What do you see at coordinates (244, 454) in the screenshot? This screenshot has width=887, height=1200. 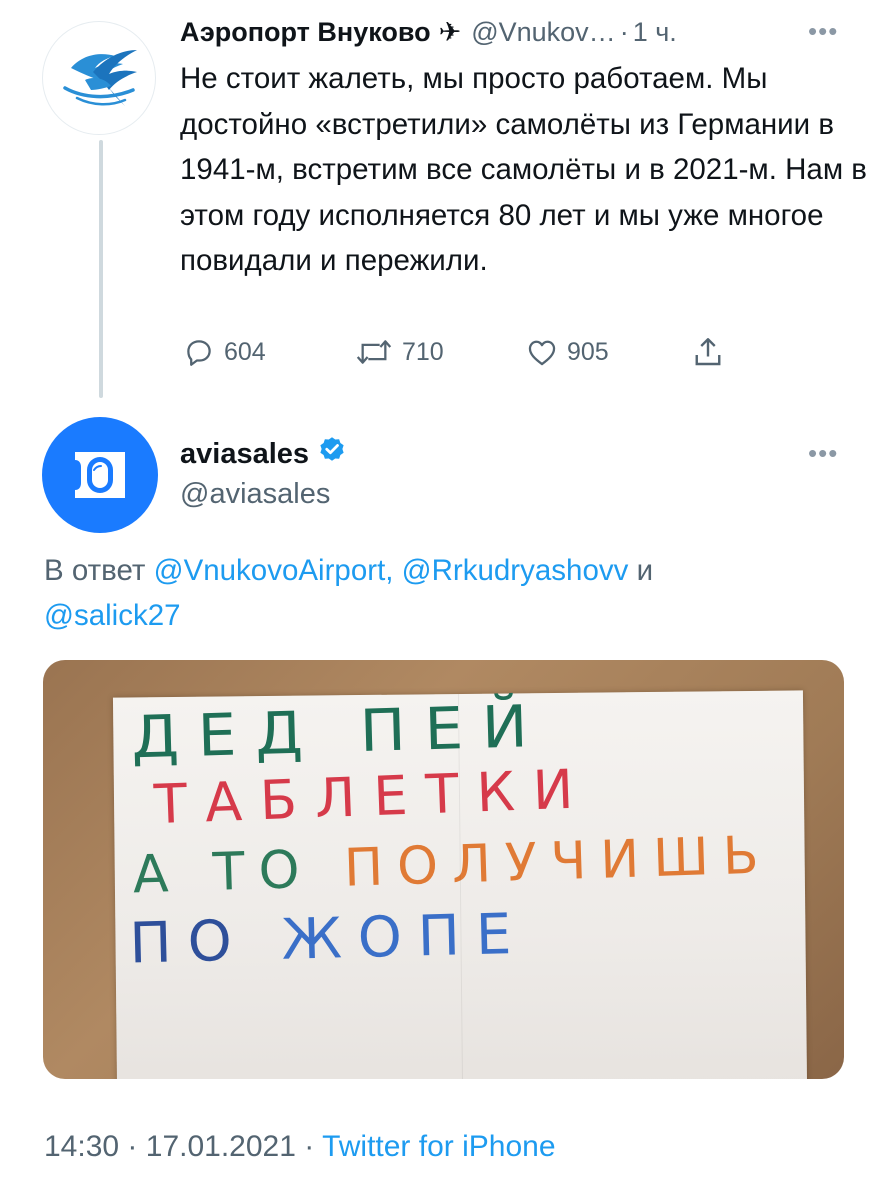 I see `tweet2-author-name: aviasales` at bounding box center [244, 454].